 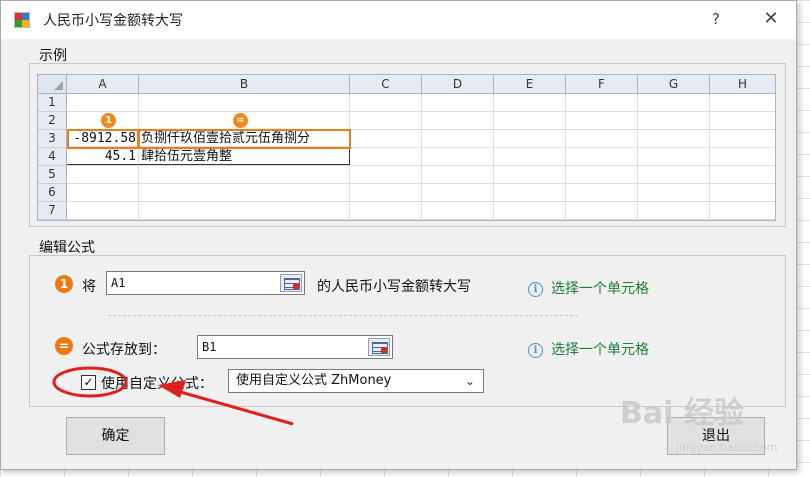 What do you see at coordinates (674, 84) in the screenshot?
I see `column-header-g: G` at bounding box center [674, 84].